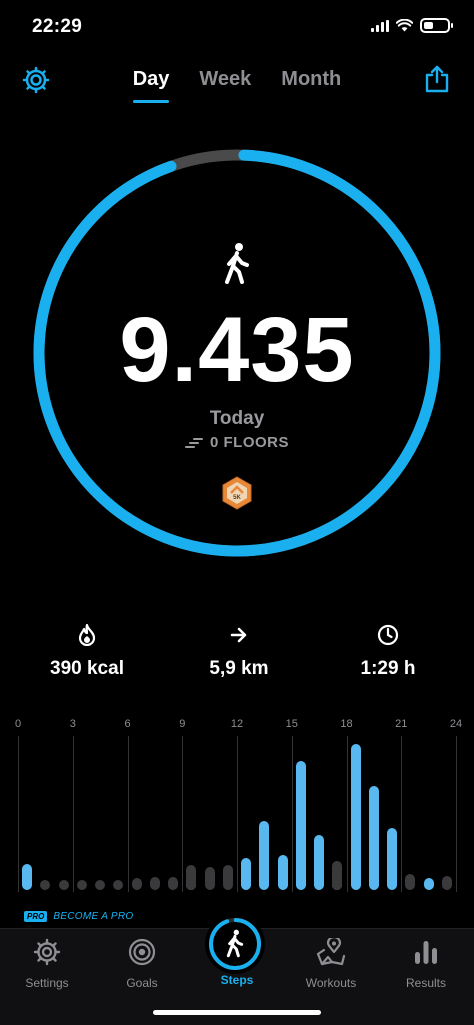 The height and width of the screenshot is (1025, 474). I want to click on steps-fab, so click(235, 944).